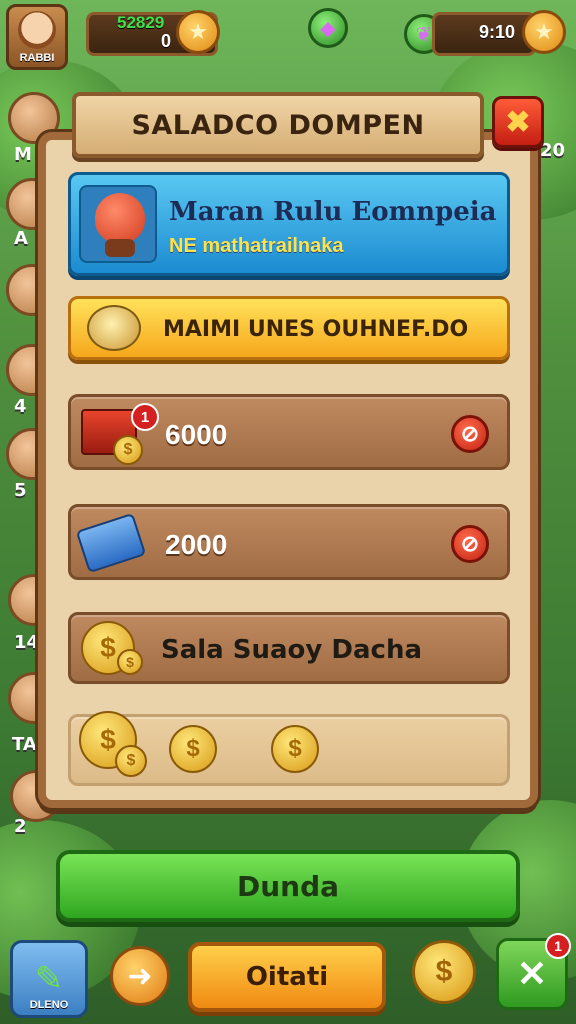  I want to click on edit-button-label: DLENO, so click(49, 1005).